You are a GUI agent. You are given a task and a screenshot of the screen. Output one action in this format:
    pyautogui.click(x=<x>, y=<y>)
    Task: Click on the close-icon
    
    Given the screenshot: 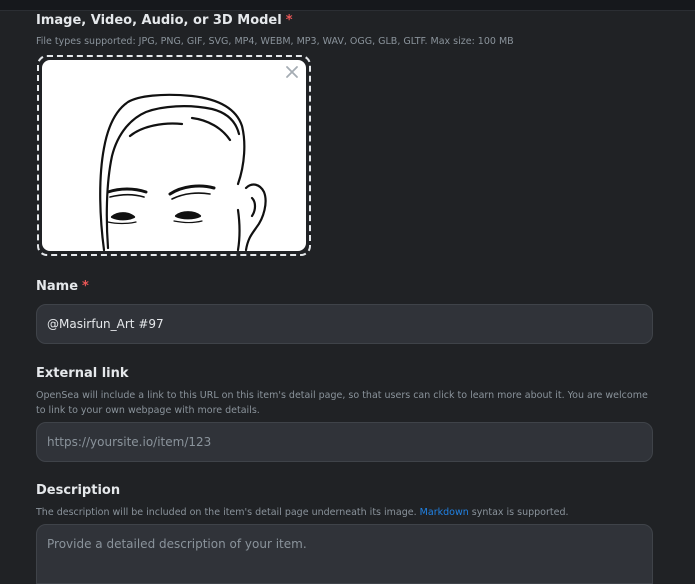 What is the action you would take?
    pyautogui.click(x=292, y=72)
    